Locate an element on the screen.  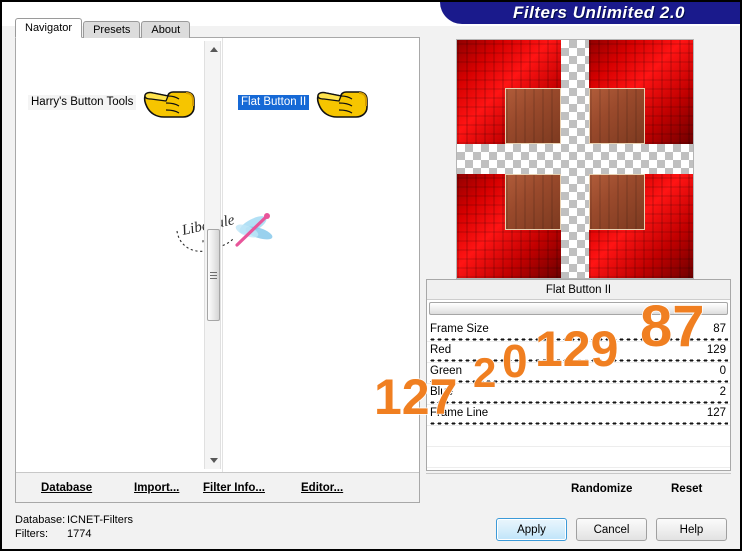
title-banner: Filters Unlimited 2.0 is located at coordinates (590, 13).